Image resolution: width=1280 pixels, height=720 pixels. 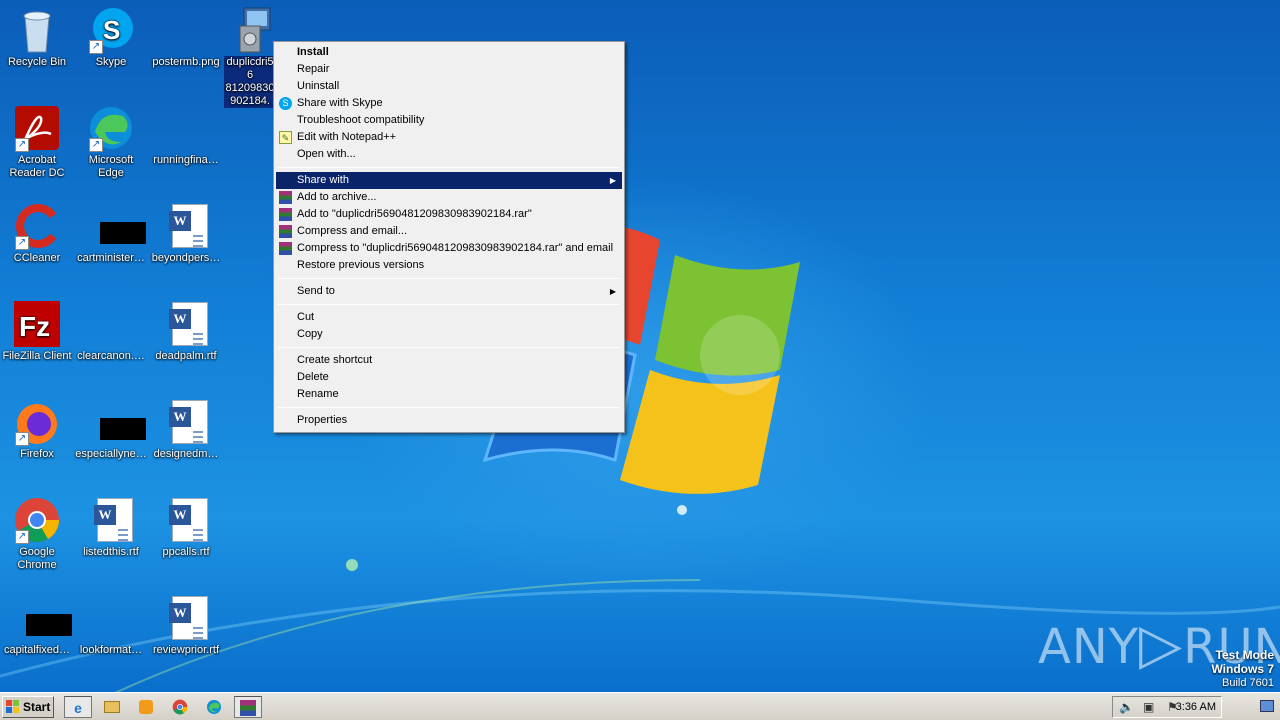 I want to click on menu-item-cut: Cut, so click(x=449, y=317).